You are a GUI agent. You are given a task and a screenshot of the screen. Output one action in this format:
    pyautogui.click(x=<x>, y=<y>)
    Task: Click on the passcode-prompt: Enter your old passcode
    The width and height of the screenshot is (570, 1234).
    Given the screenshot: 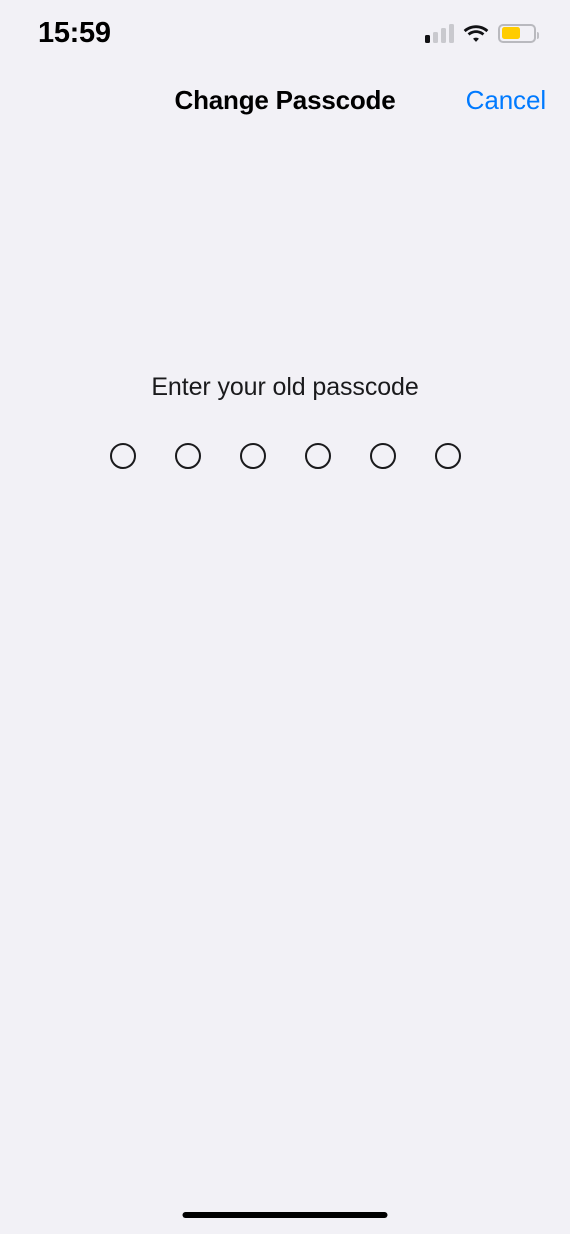 What is the action you would take?
    pyautogui.click(x=285, y=387)
    